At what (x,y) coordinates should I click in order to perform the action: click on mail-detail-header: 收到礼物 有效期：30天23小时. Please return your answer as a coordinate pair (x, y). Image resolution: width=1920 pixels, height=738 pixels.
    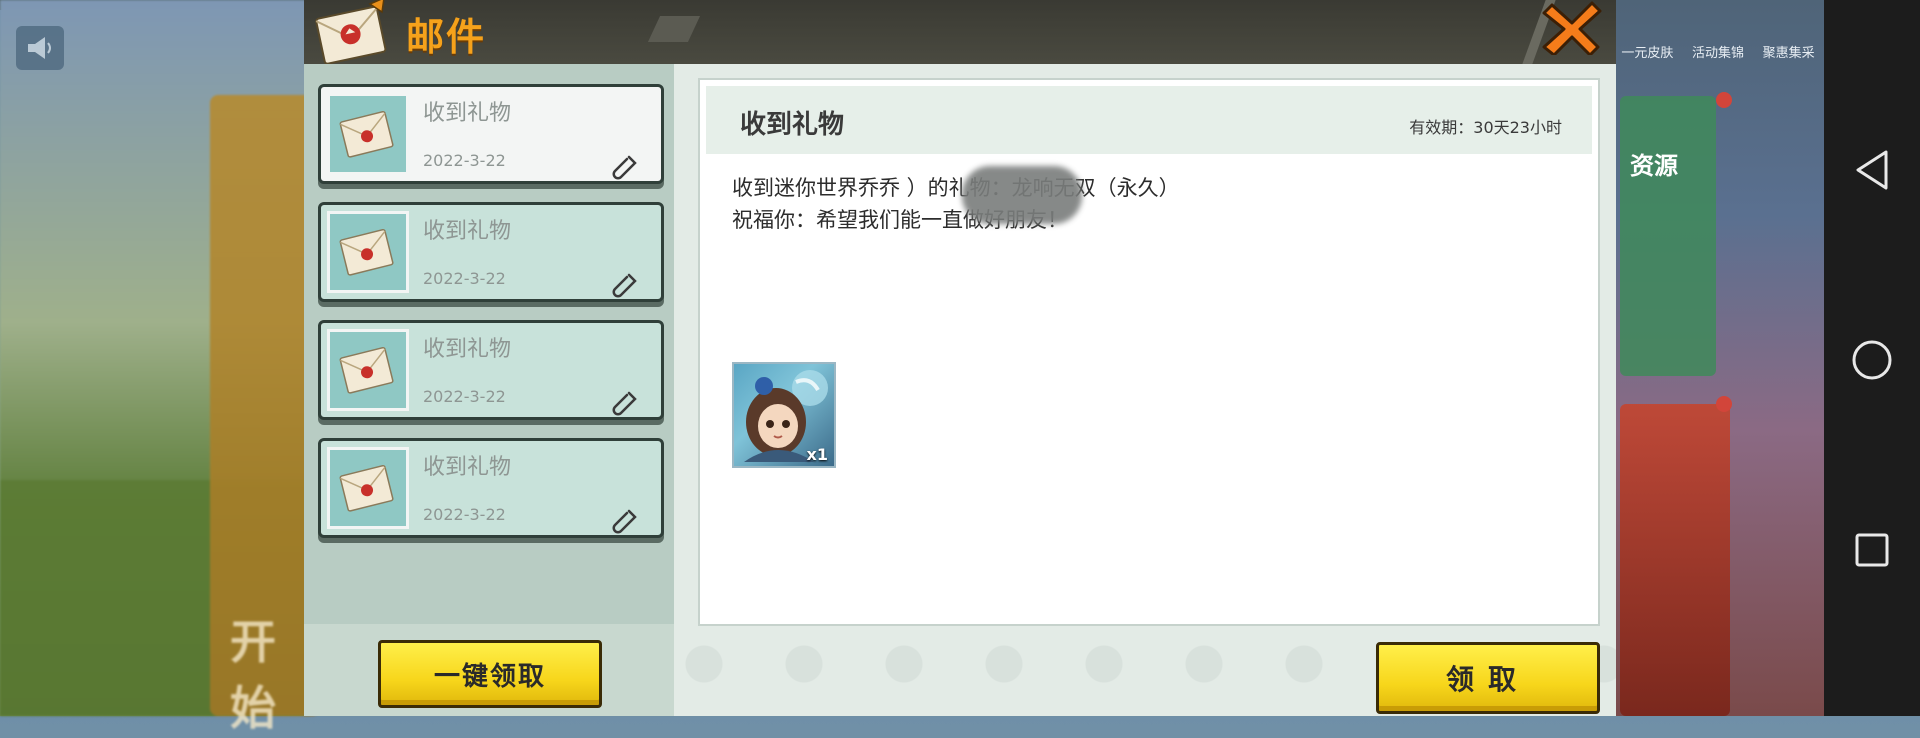
    Looking at the image, I should click on (1149, 120).